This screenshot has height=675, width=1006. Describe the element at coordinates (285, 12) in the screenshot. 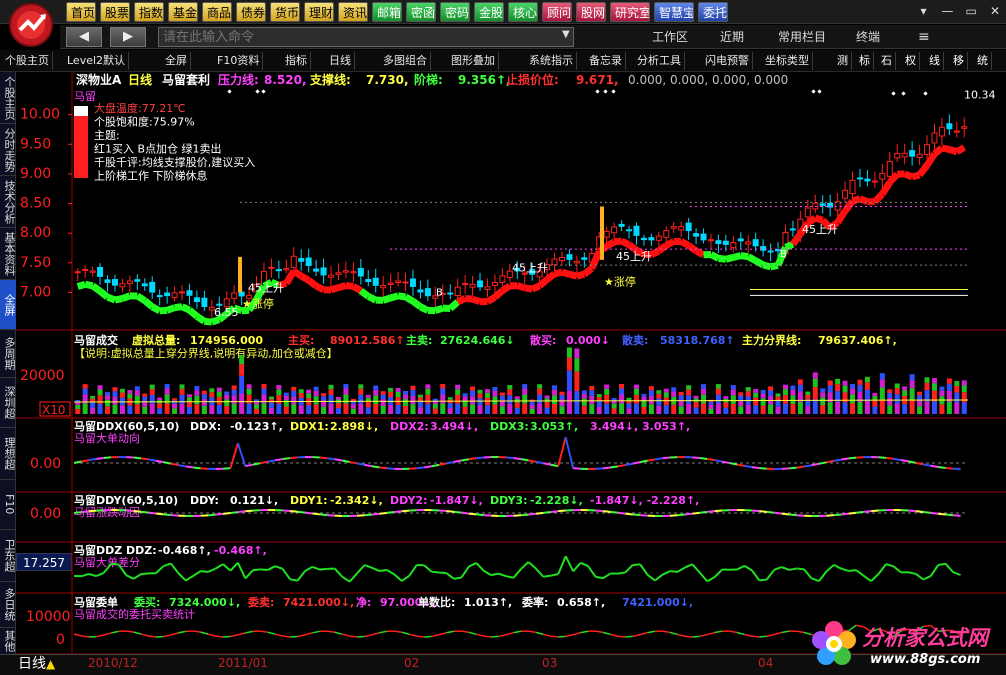

I see `menu-button: 货币` at that location.